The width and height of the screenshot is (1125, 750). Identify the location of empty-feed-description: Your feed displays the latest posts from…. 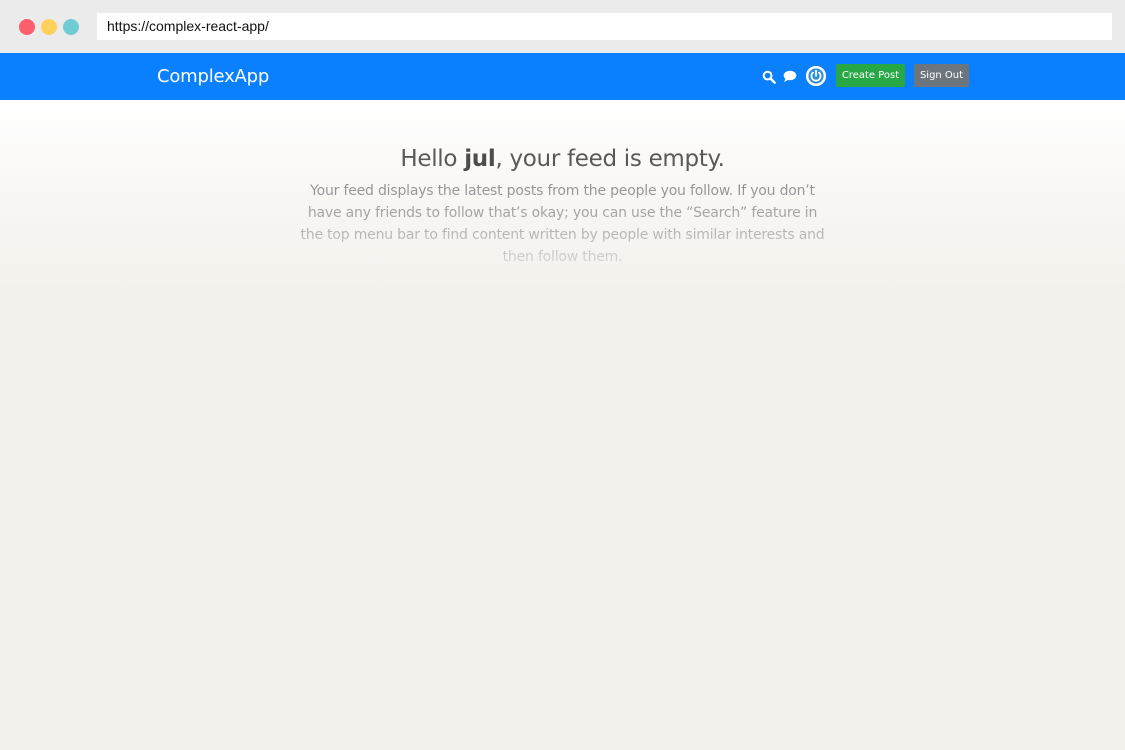
(562, 224).